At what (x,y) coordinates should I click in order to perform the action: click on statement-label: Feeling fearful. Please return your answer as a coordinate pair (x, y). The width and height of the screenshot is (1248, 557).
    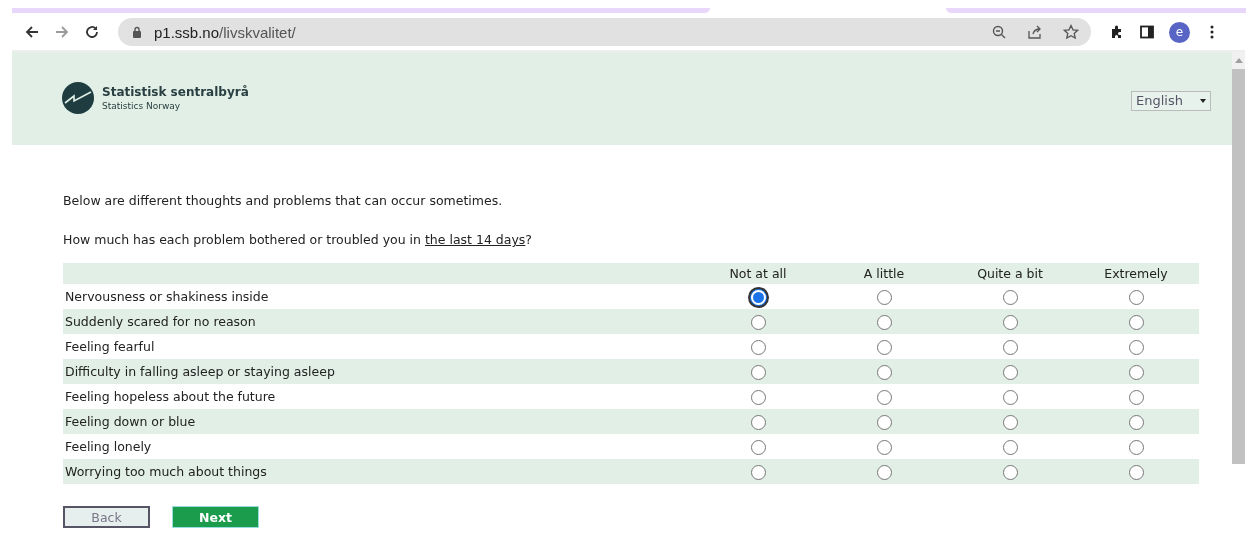
    Looking at the image, I should click on (110, 346).